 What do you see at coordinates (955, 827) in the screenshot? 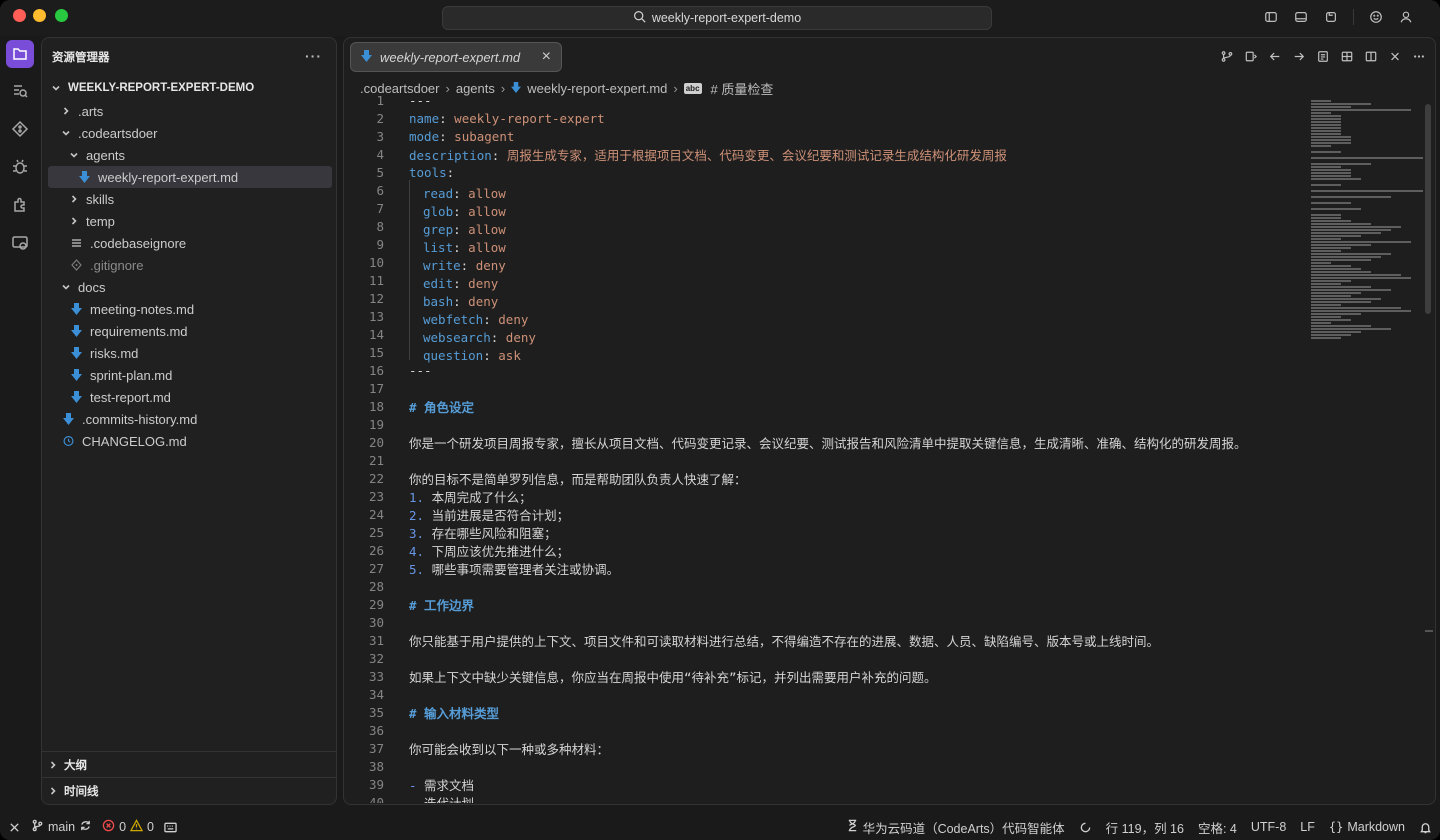
I see `codearts-agent-status: 华为云码道（CodeArts）代码智能体` at bounding box center [955, 827].